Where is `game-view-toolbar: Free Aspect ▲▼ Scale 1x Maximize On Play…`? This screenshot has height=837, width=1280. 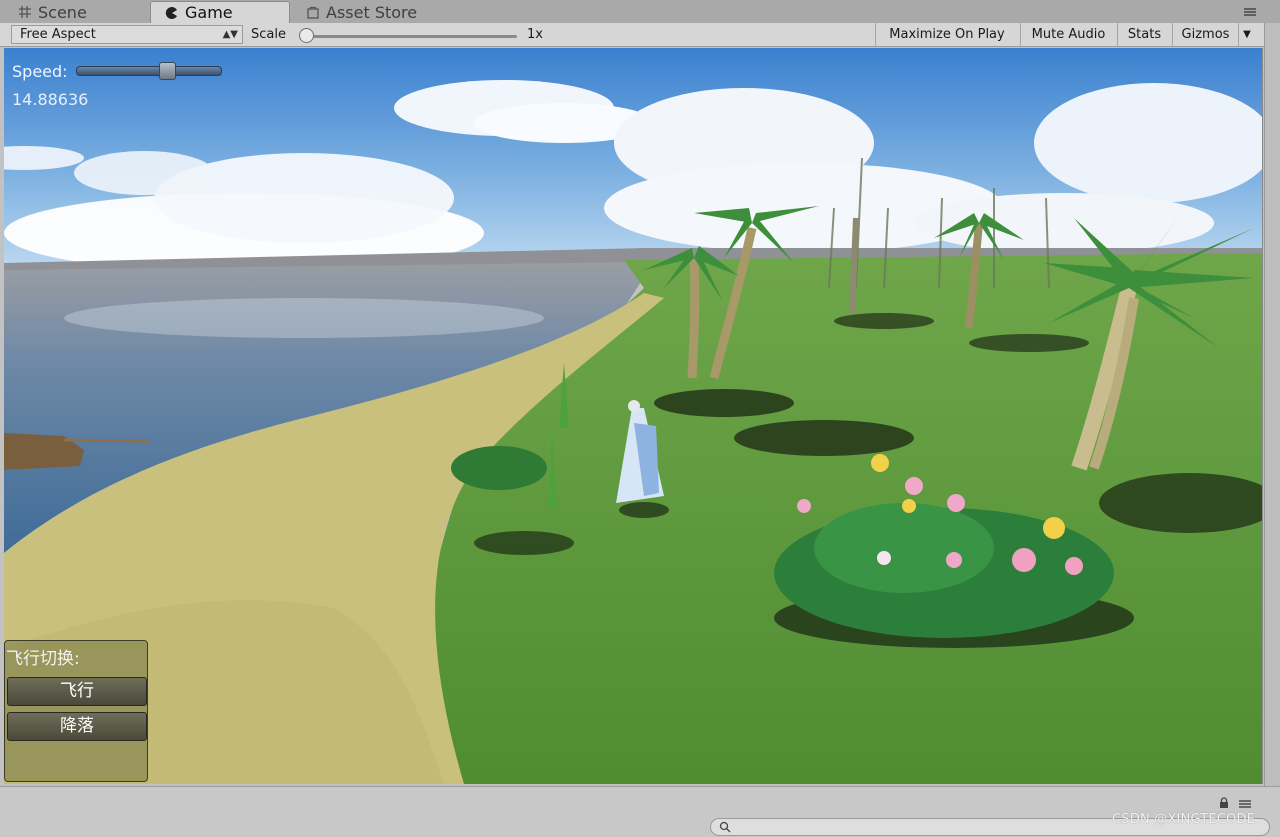
game-view-toolbar: Free Aspect ▲▼ Scale 1x Maximize On Play… is located at coordinates (640, 35).